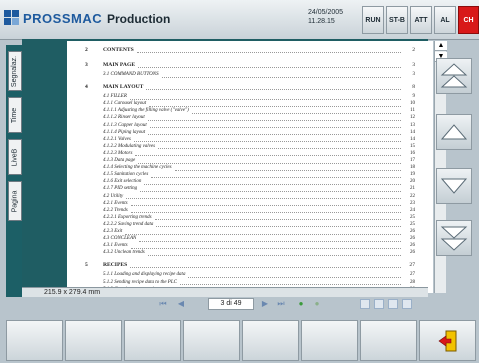 The height and width of the screenshot is (363, 479). I want to click on toc-entry: 4.1 FILLER 9, so click(250, 97).